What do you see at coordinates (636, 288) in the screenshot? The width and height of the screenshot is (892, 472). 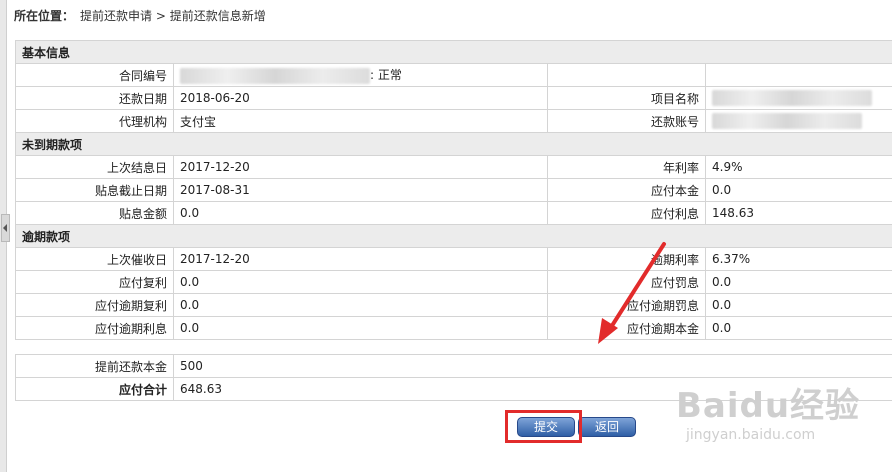 I see `arrow-shaft` at bounding box center [636, 288].